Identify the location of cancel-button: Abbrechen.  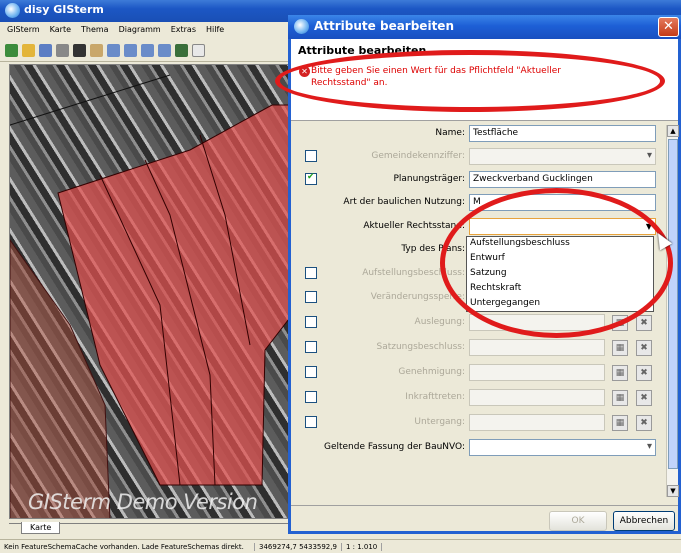
(644, 521).